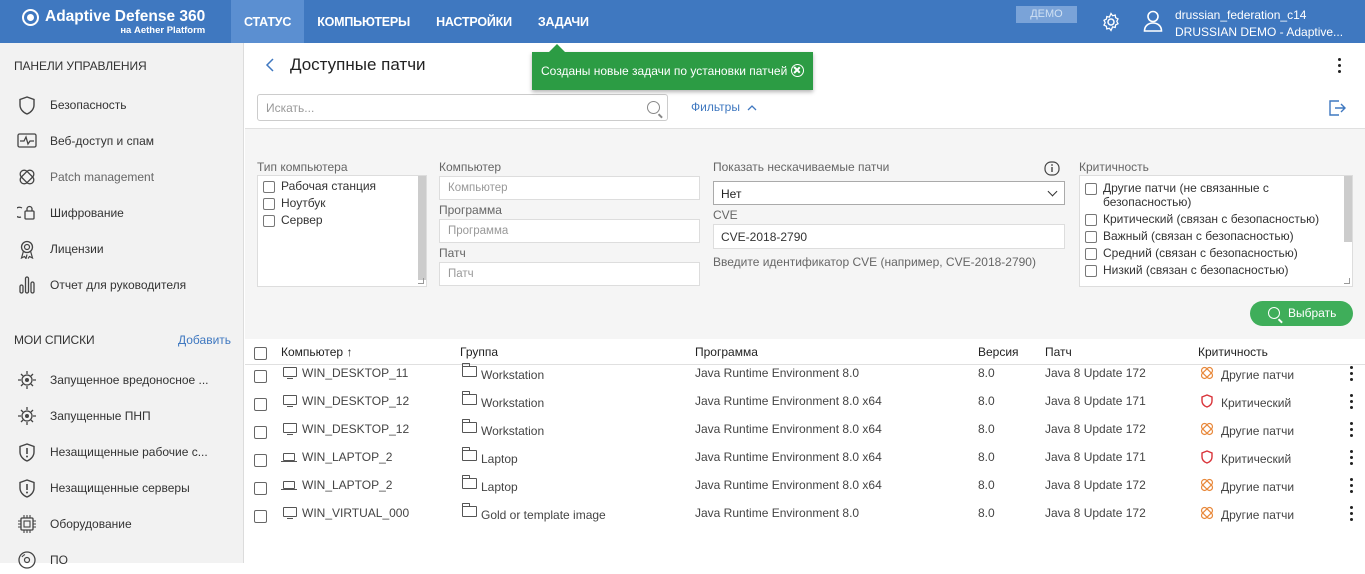  Describe the element at coordinates (363, 21) in the screenshot. I see `nav-computers: КОМПЬЮТЕРЫ` at that location.